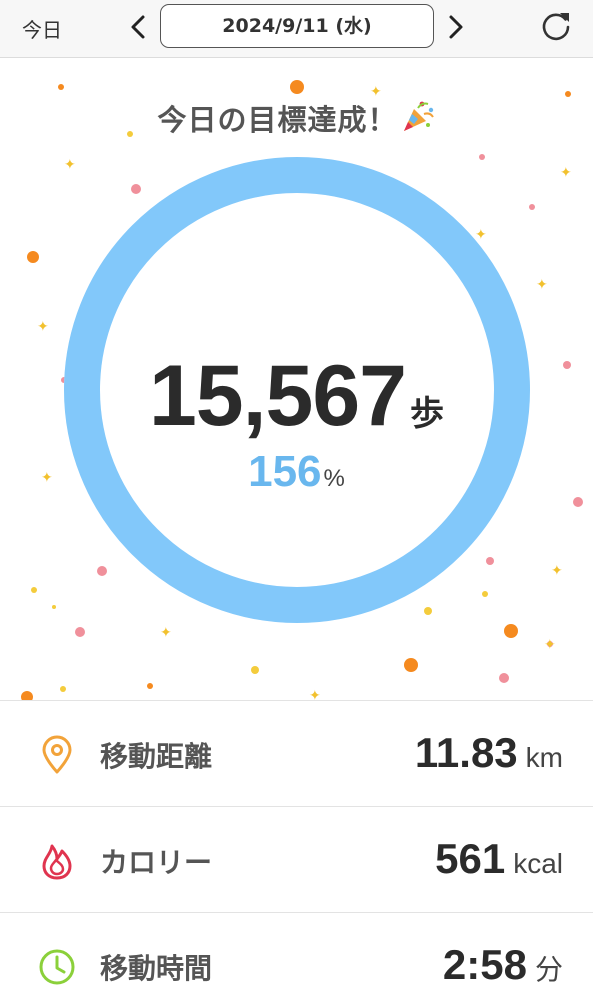  Describe the element at coordinates (57, 754) in the screenshot. I see `location-pin-icon` at that location.